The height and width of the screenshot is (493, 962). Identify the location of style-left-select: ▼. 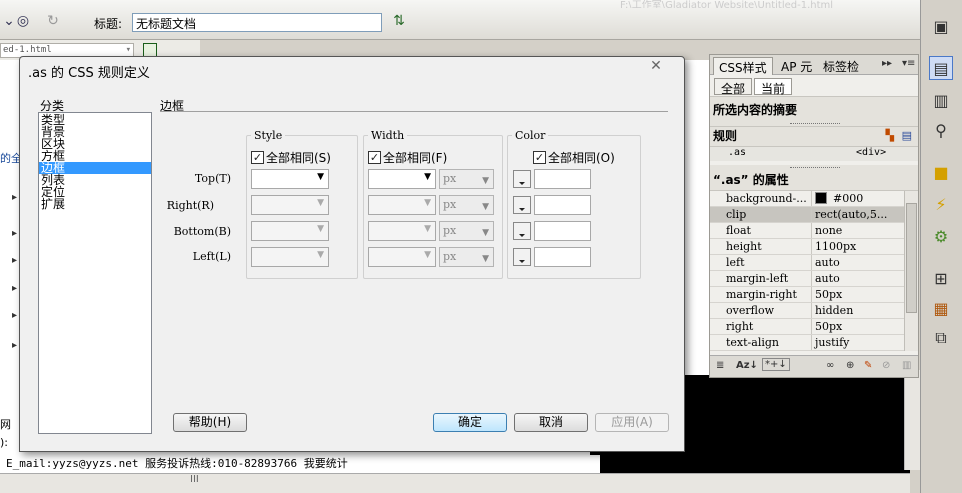
(290, 257).